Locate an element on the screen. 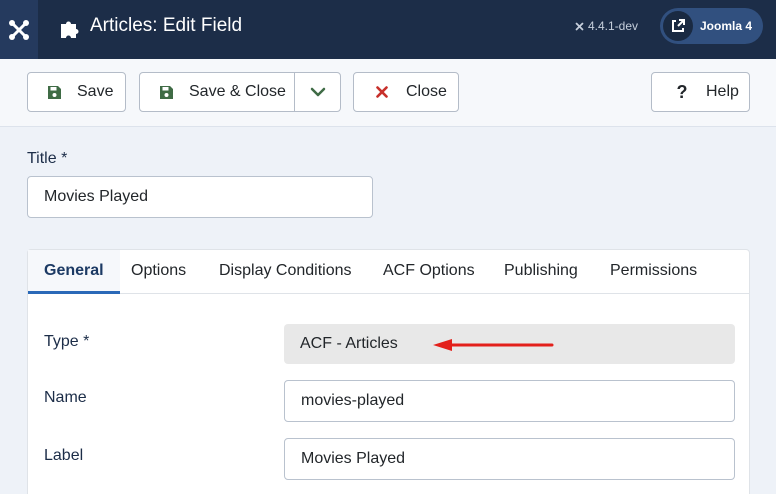  red-arrow-icon is located at coordinates (493, 345).